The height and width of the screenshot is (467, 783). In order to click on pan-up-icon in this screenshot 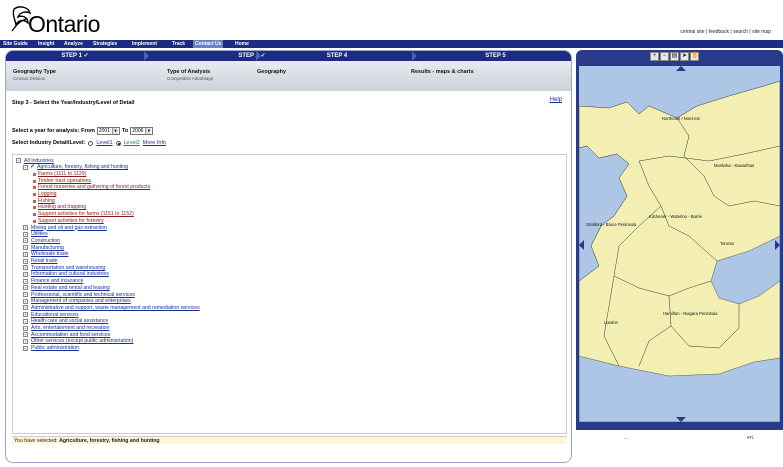, I will do `click(681, 68)`.